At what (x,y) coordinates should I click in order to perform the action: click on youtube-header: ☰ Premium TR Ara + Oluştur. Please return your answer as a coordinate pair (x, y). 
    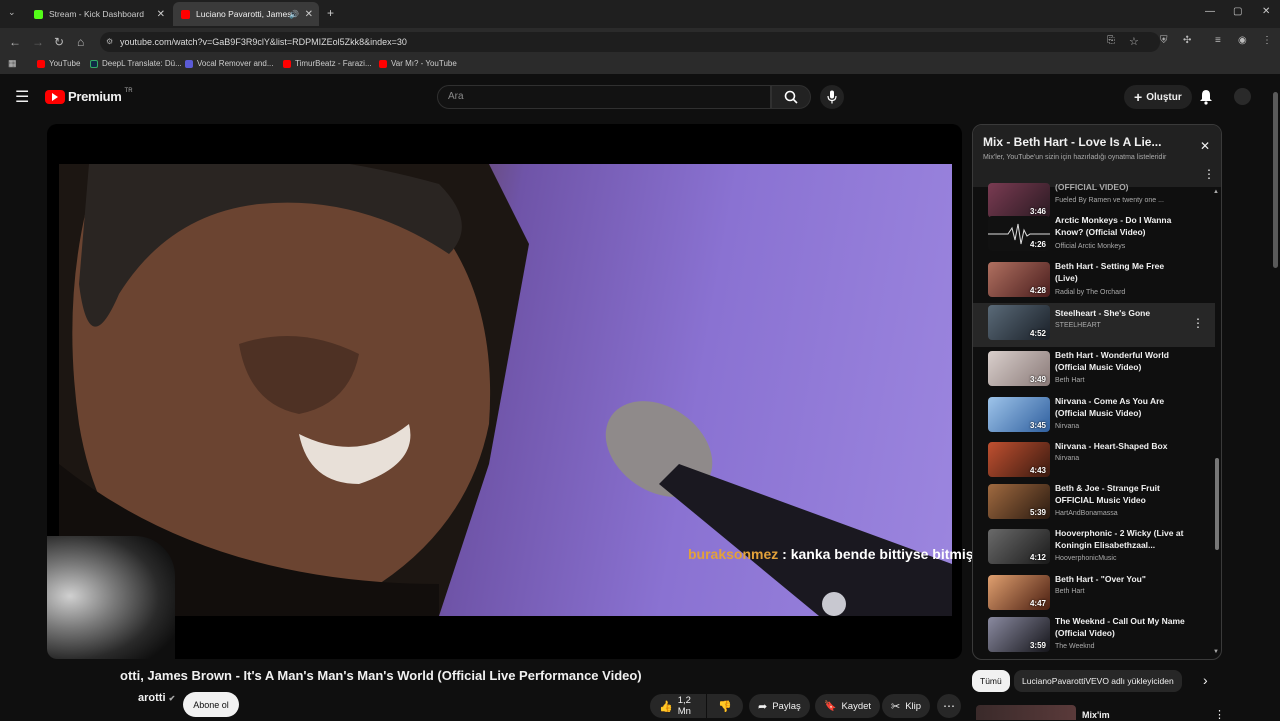
    Looking at the image, I should click on (640, 97).